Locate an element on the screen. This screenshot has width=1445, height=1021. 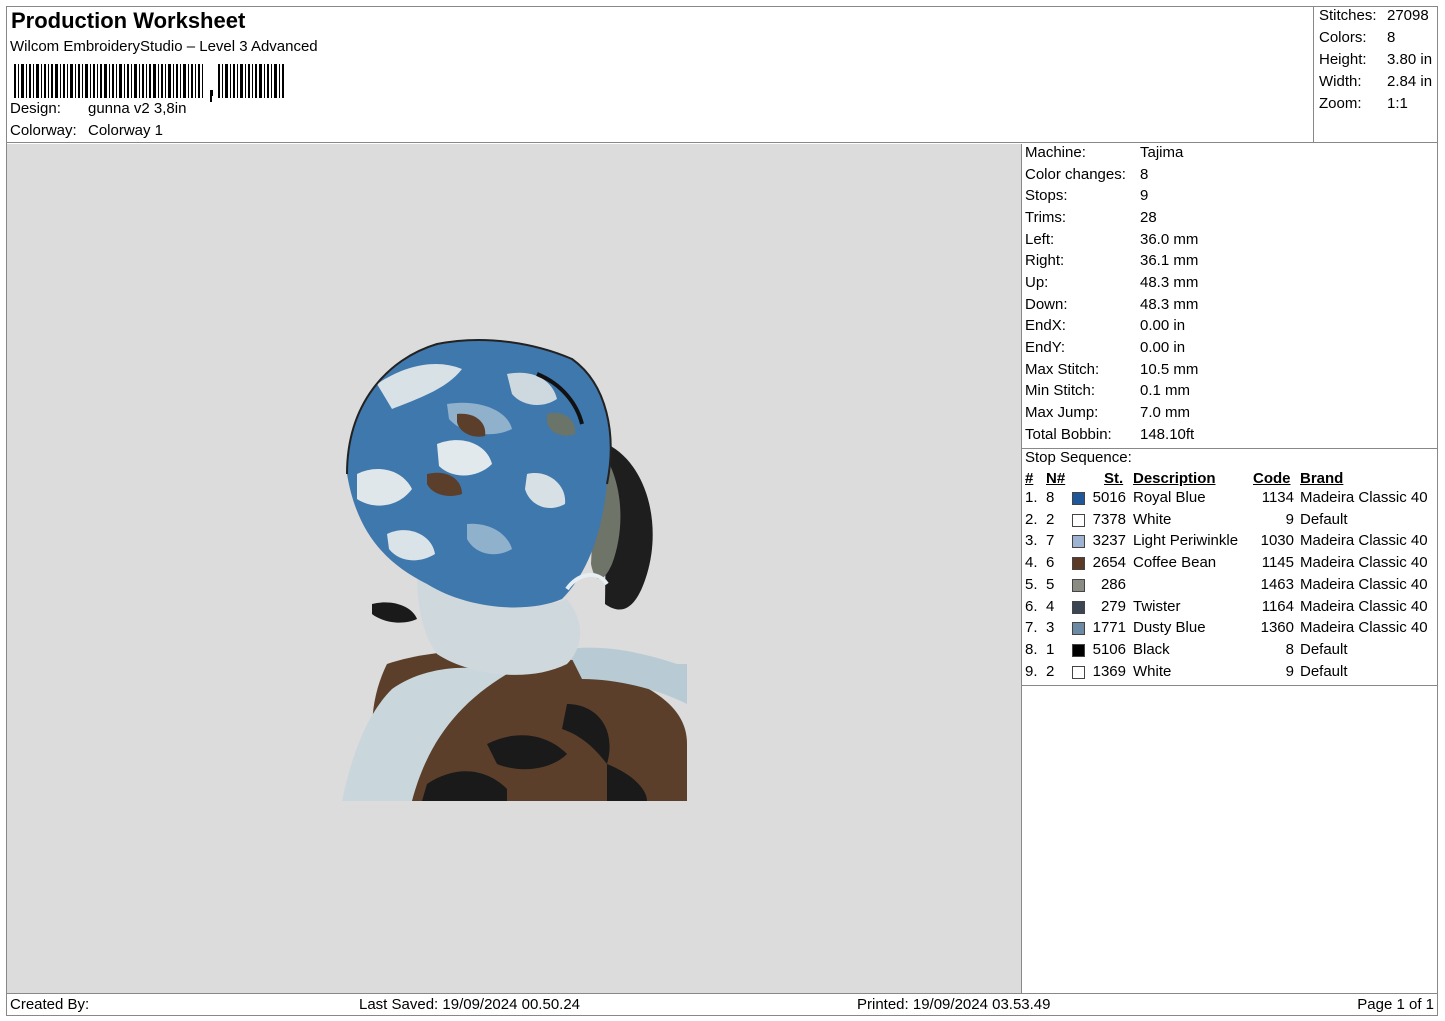
thread-code: 9 is located at coordinates (1289, 671).